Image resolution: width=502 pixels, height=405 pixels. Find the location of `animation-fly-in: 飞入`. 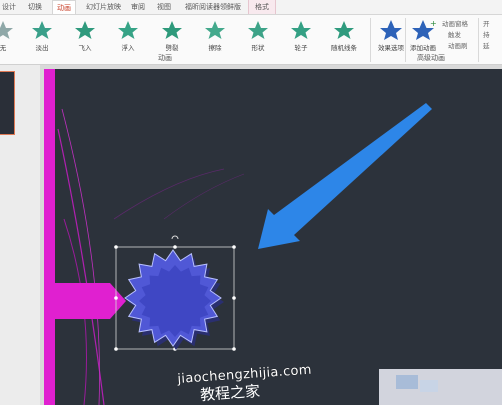

animation-fly-in: 飞入 is located at coordinates (85, 38).